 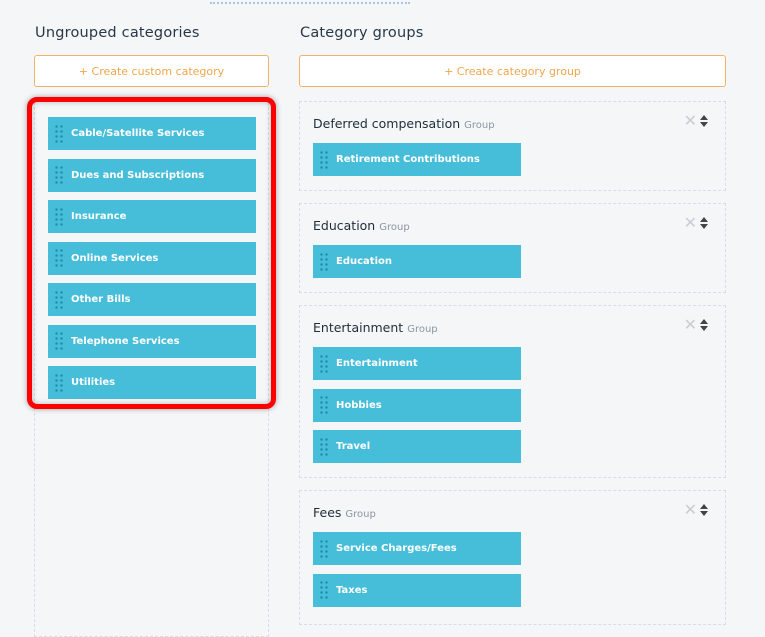 I want to click on category-label: Hobbies, so click(x=359, y=405).